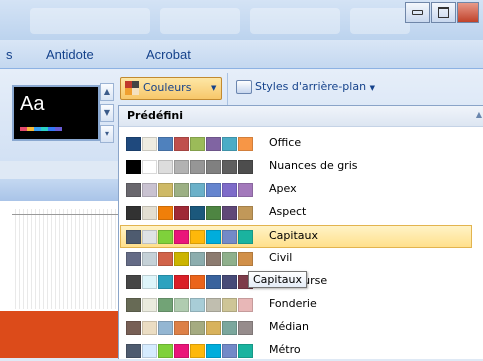 This screenshot has width=483, height=361. Describe the element at coordinates (9, 54) in the screenshot. I see `tab-partial: s` at that location.